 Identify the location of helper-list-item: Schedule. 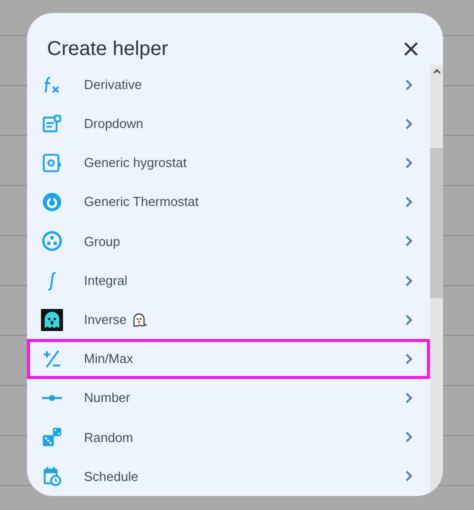
(228, 476).